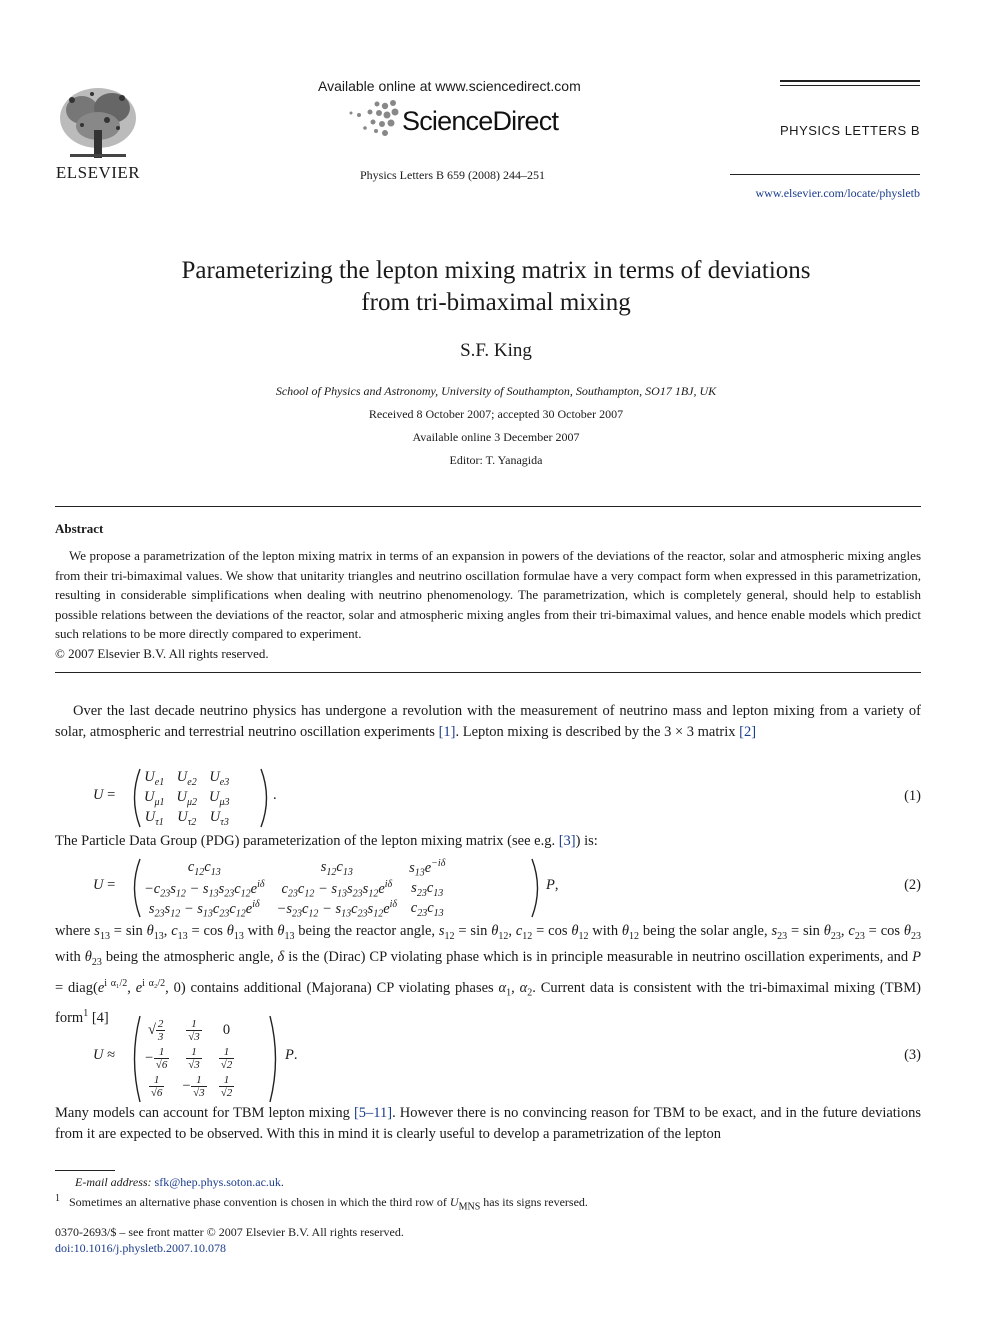 This screenshot has height=1323, width=992. Describe the element at coordinates (705, 931) in the screenshot. I see `text: being the solar angle,` at that location.